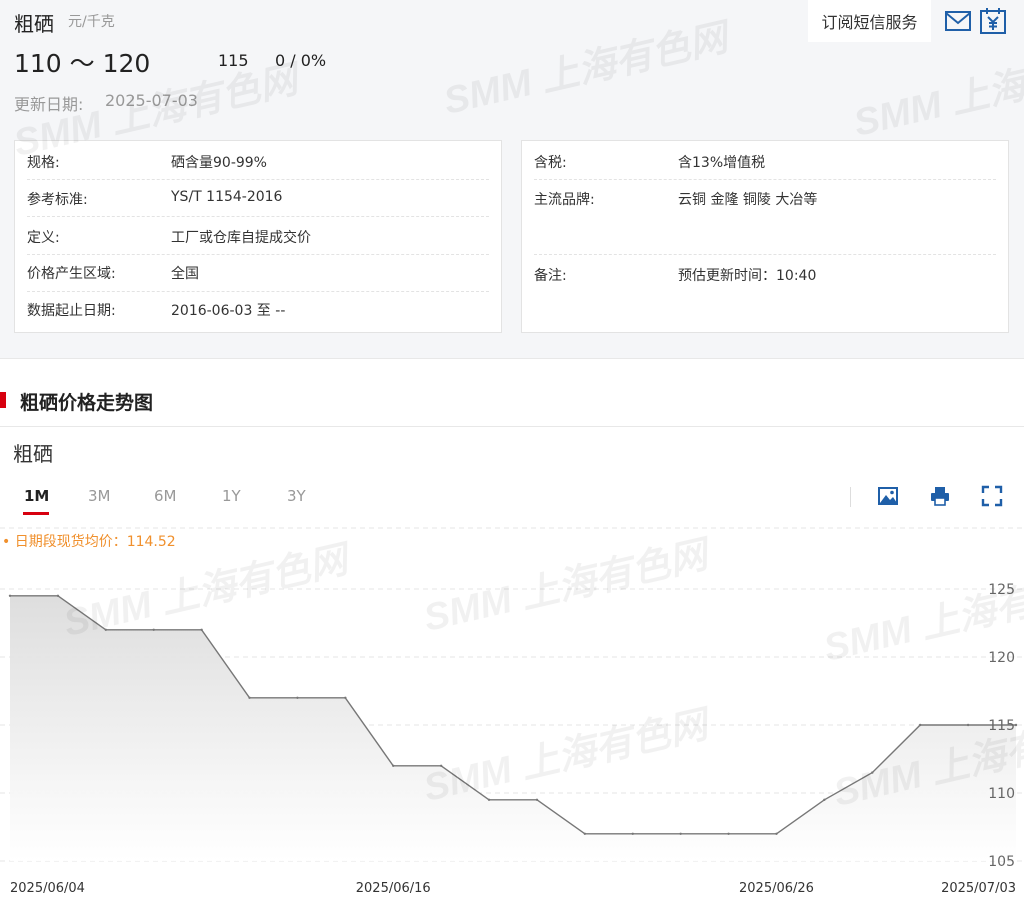 The height and width of the screenshot is (903, 1024). Describe the element at coordinates (87, 403) in the screenshot. I see `section-title: 粗硒价格走势图` at that location.